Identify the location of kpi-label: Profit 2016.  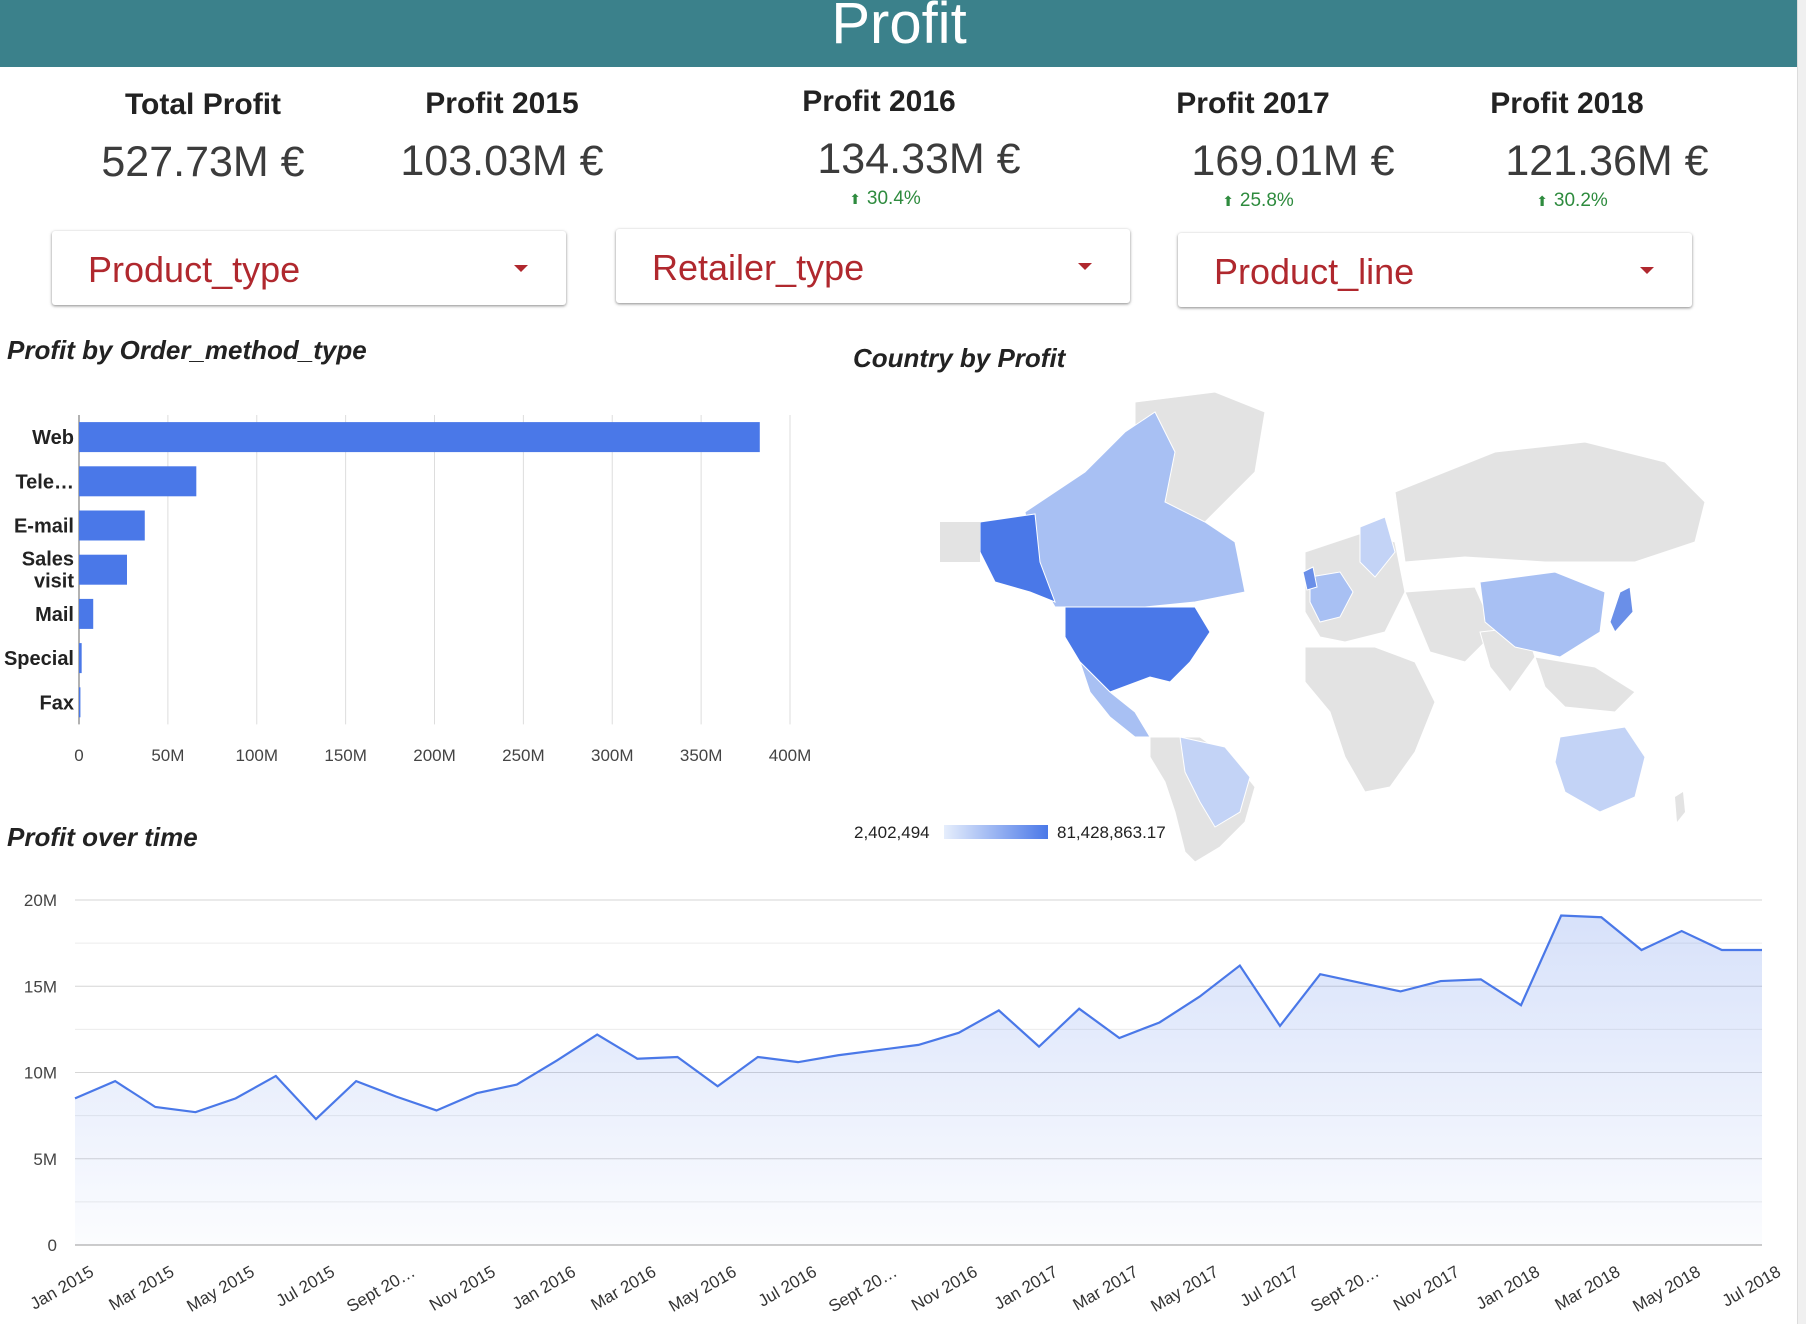
(879, 101).